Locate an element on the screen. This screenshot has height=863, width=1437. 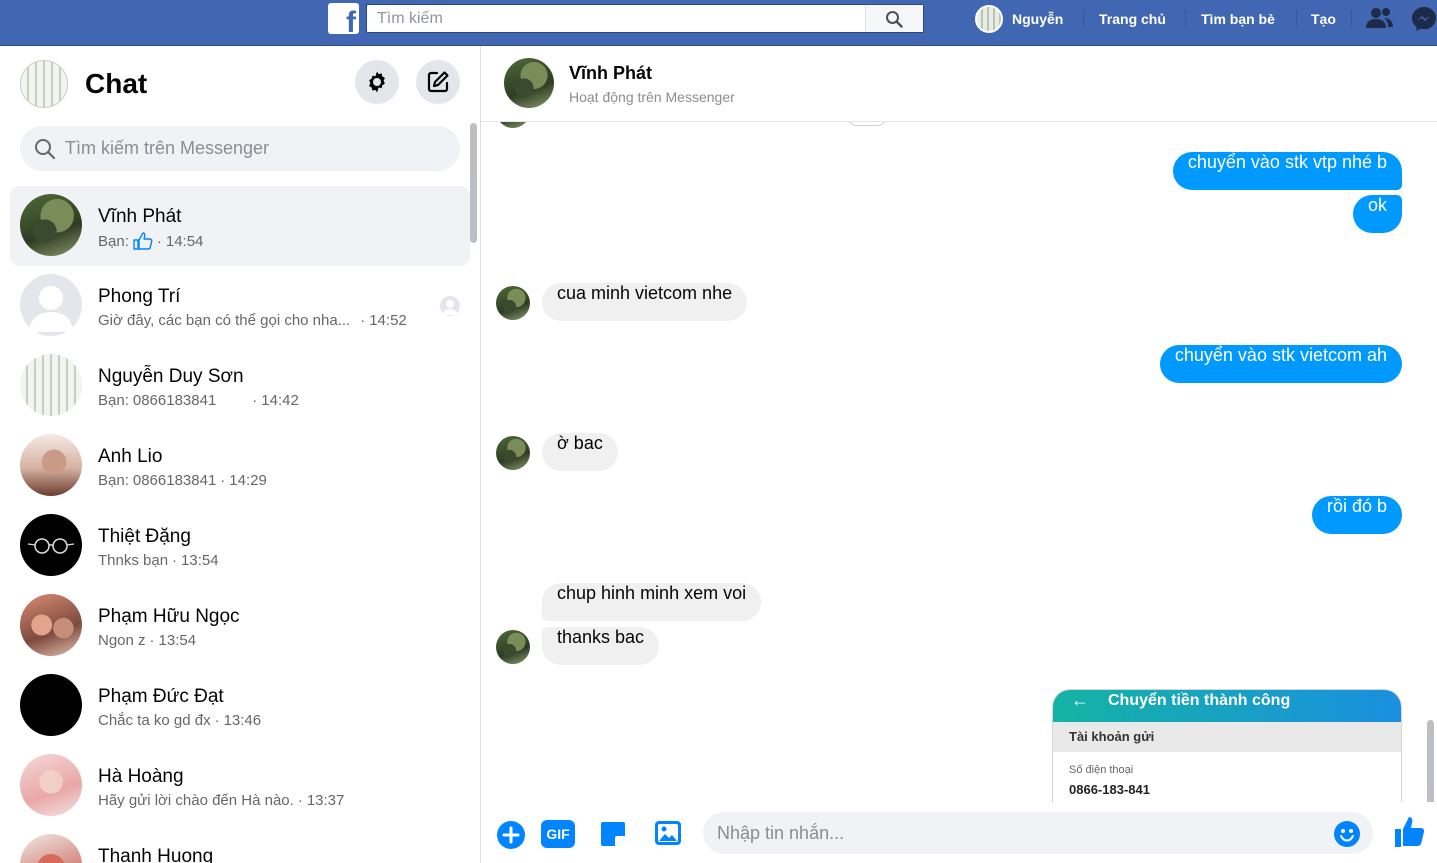
conversation-item: Phạm Hữu Ngọc Ngon z · 13:54 is located at coordinates (240, 626).